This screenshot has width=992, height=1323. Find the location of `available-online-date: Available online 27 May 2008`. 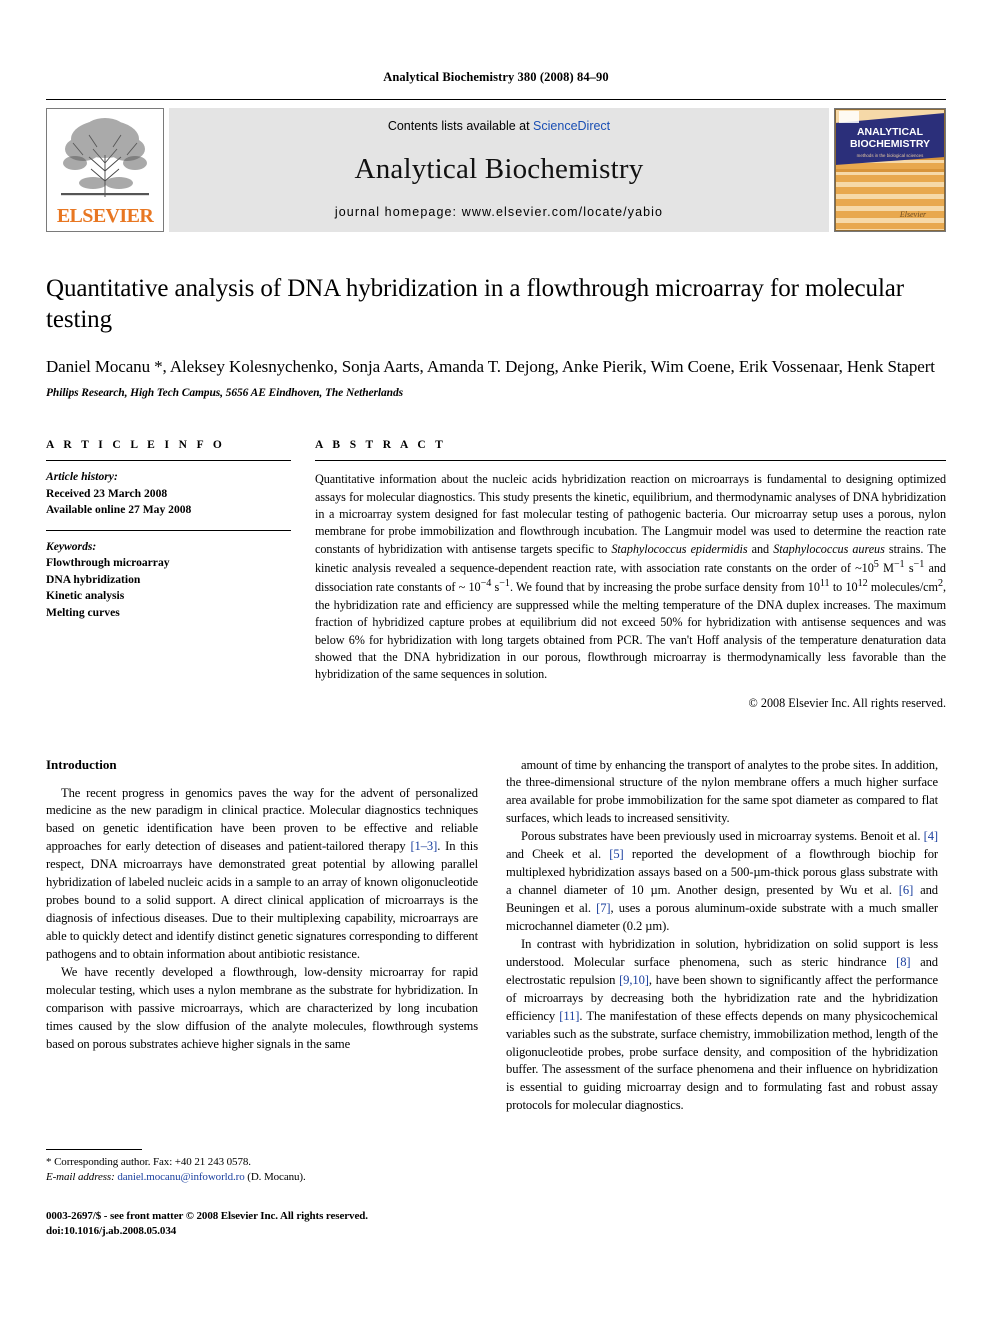

available-online-date: Available online 27 May 2008 is located at coordinates (119, 510).